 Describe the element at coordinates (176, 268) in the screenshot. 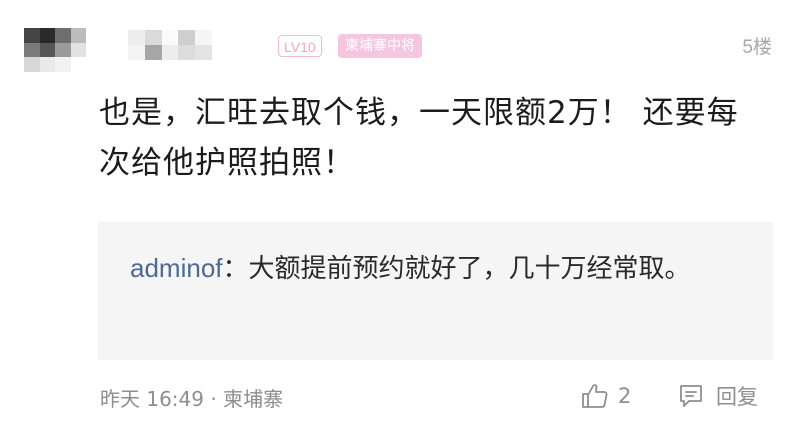

I see `quoted-reply-author: adminof` at that location.